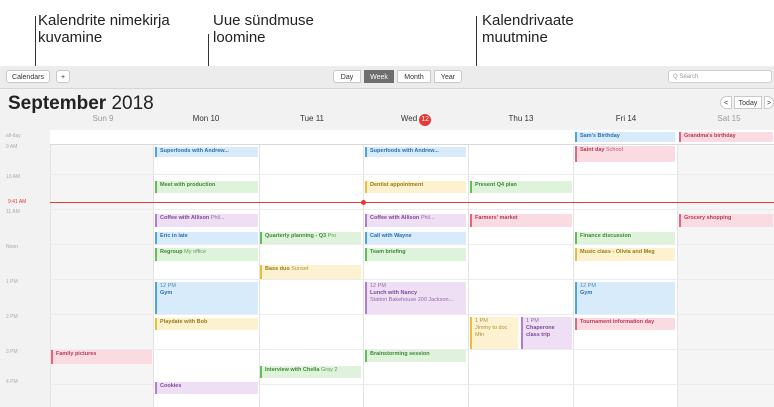 Image resolution: width=774 pixels, height=407 pixels. I want to click on event-eric-late: Eric in late, so click(206, 238).